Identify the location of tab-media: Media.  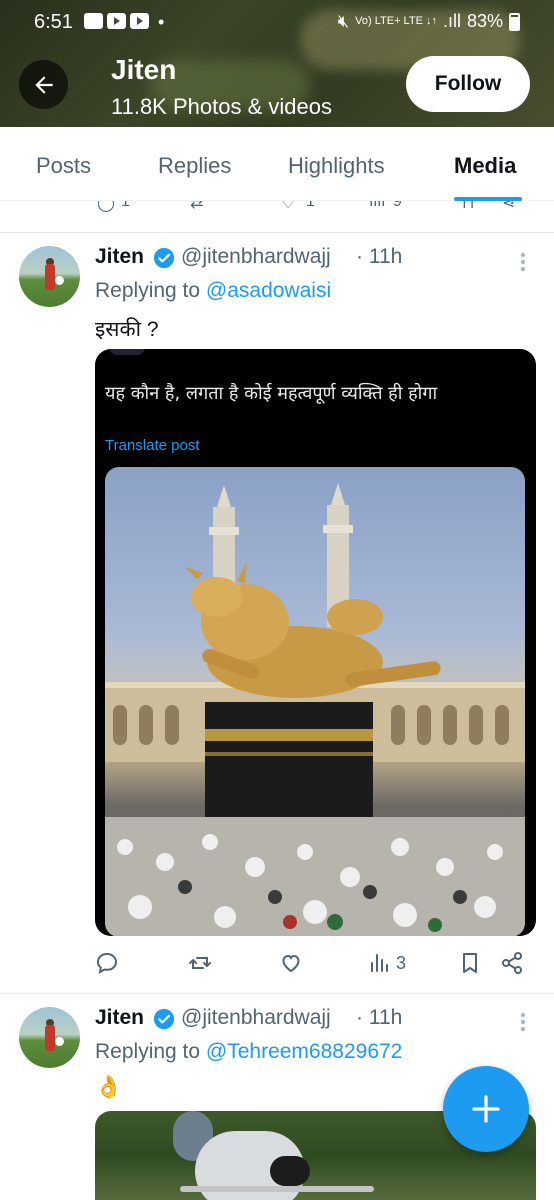
(485, 166).